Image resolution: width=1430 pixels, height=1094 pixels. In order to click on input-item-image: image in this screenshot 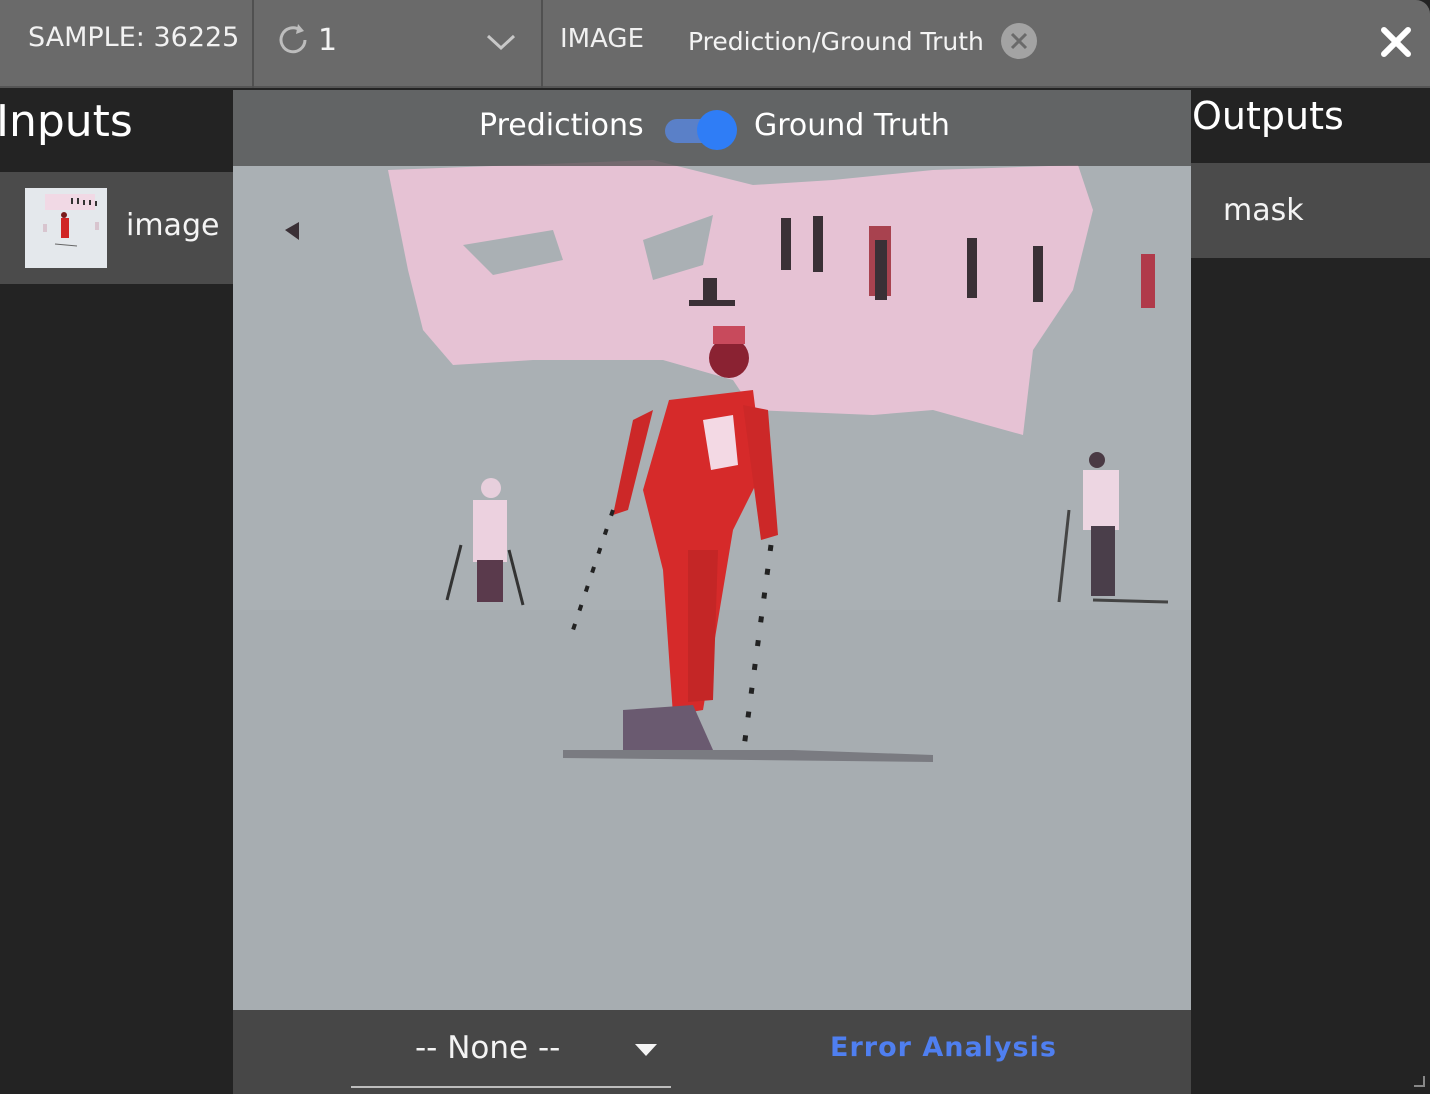, I will do `click(116, 228)`.